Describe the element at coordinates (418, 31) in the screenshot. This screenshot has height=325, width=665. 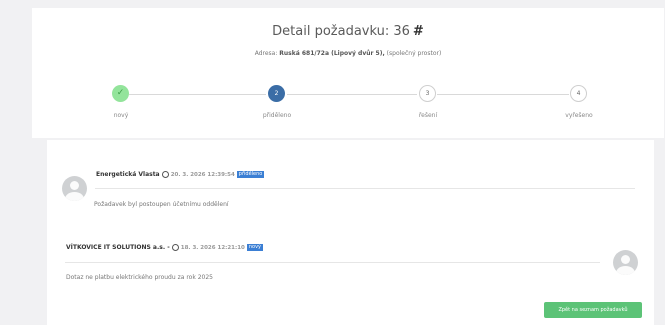
I see `page-title-hash: #` at that location.